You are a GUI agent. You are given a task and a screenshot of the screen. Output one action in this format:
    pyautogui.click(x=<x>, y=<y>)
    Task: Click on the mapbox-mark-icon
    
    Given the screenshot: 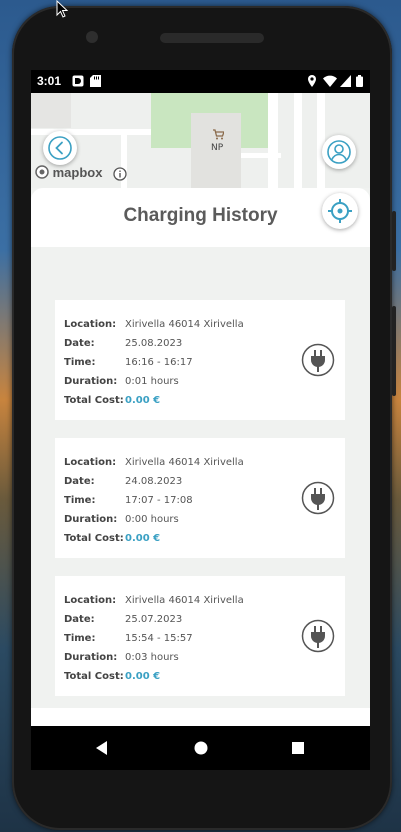 What is the action you would take?
    pyautogui.click(x=42, y=172)
    